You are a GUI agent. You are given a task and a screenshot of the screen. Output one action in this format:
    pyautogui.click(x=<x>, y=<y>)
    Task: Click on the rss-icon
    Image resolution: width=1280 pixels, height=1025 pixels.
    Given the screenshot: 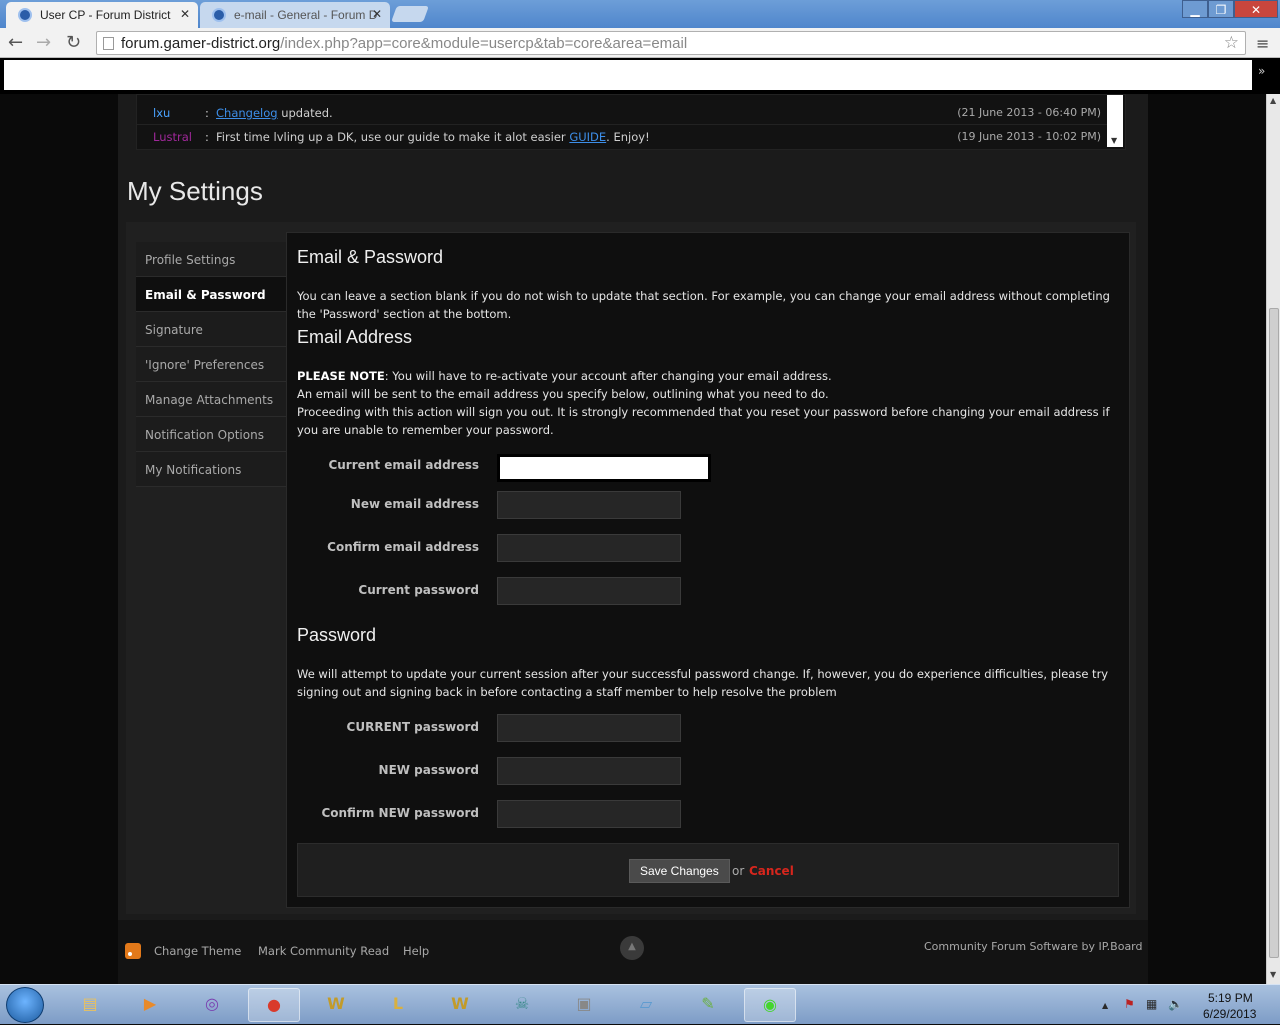 What is the action you would take?
    pyautogui.click(x=133, y=951)
    